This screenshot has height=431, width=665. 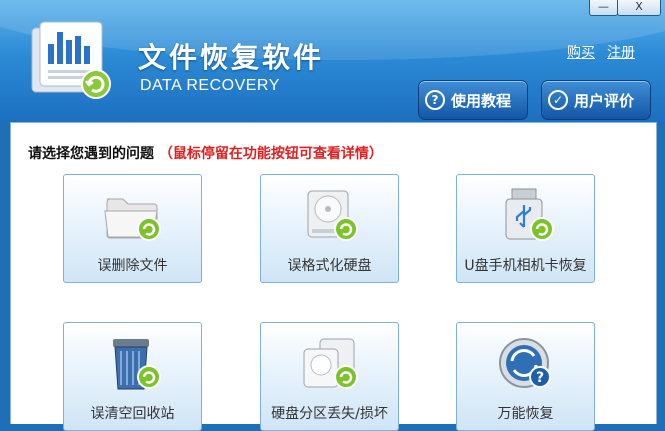 I want to click on usb-drive-icon, so click(x=529, y=214).